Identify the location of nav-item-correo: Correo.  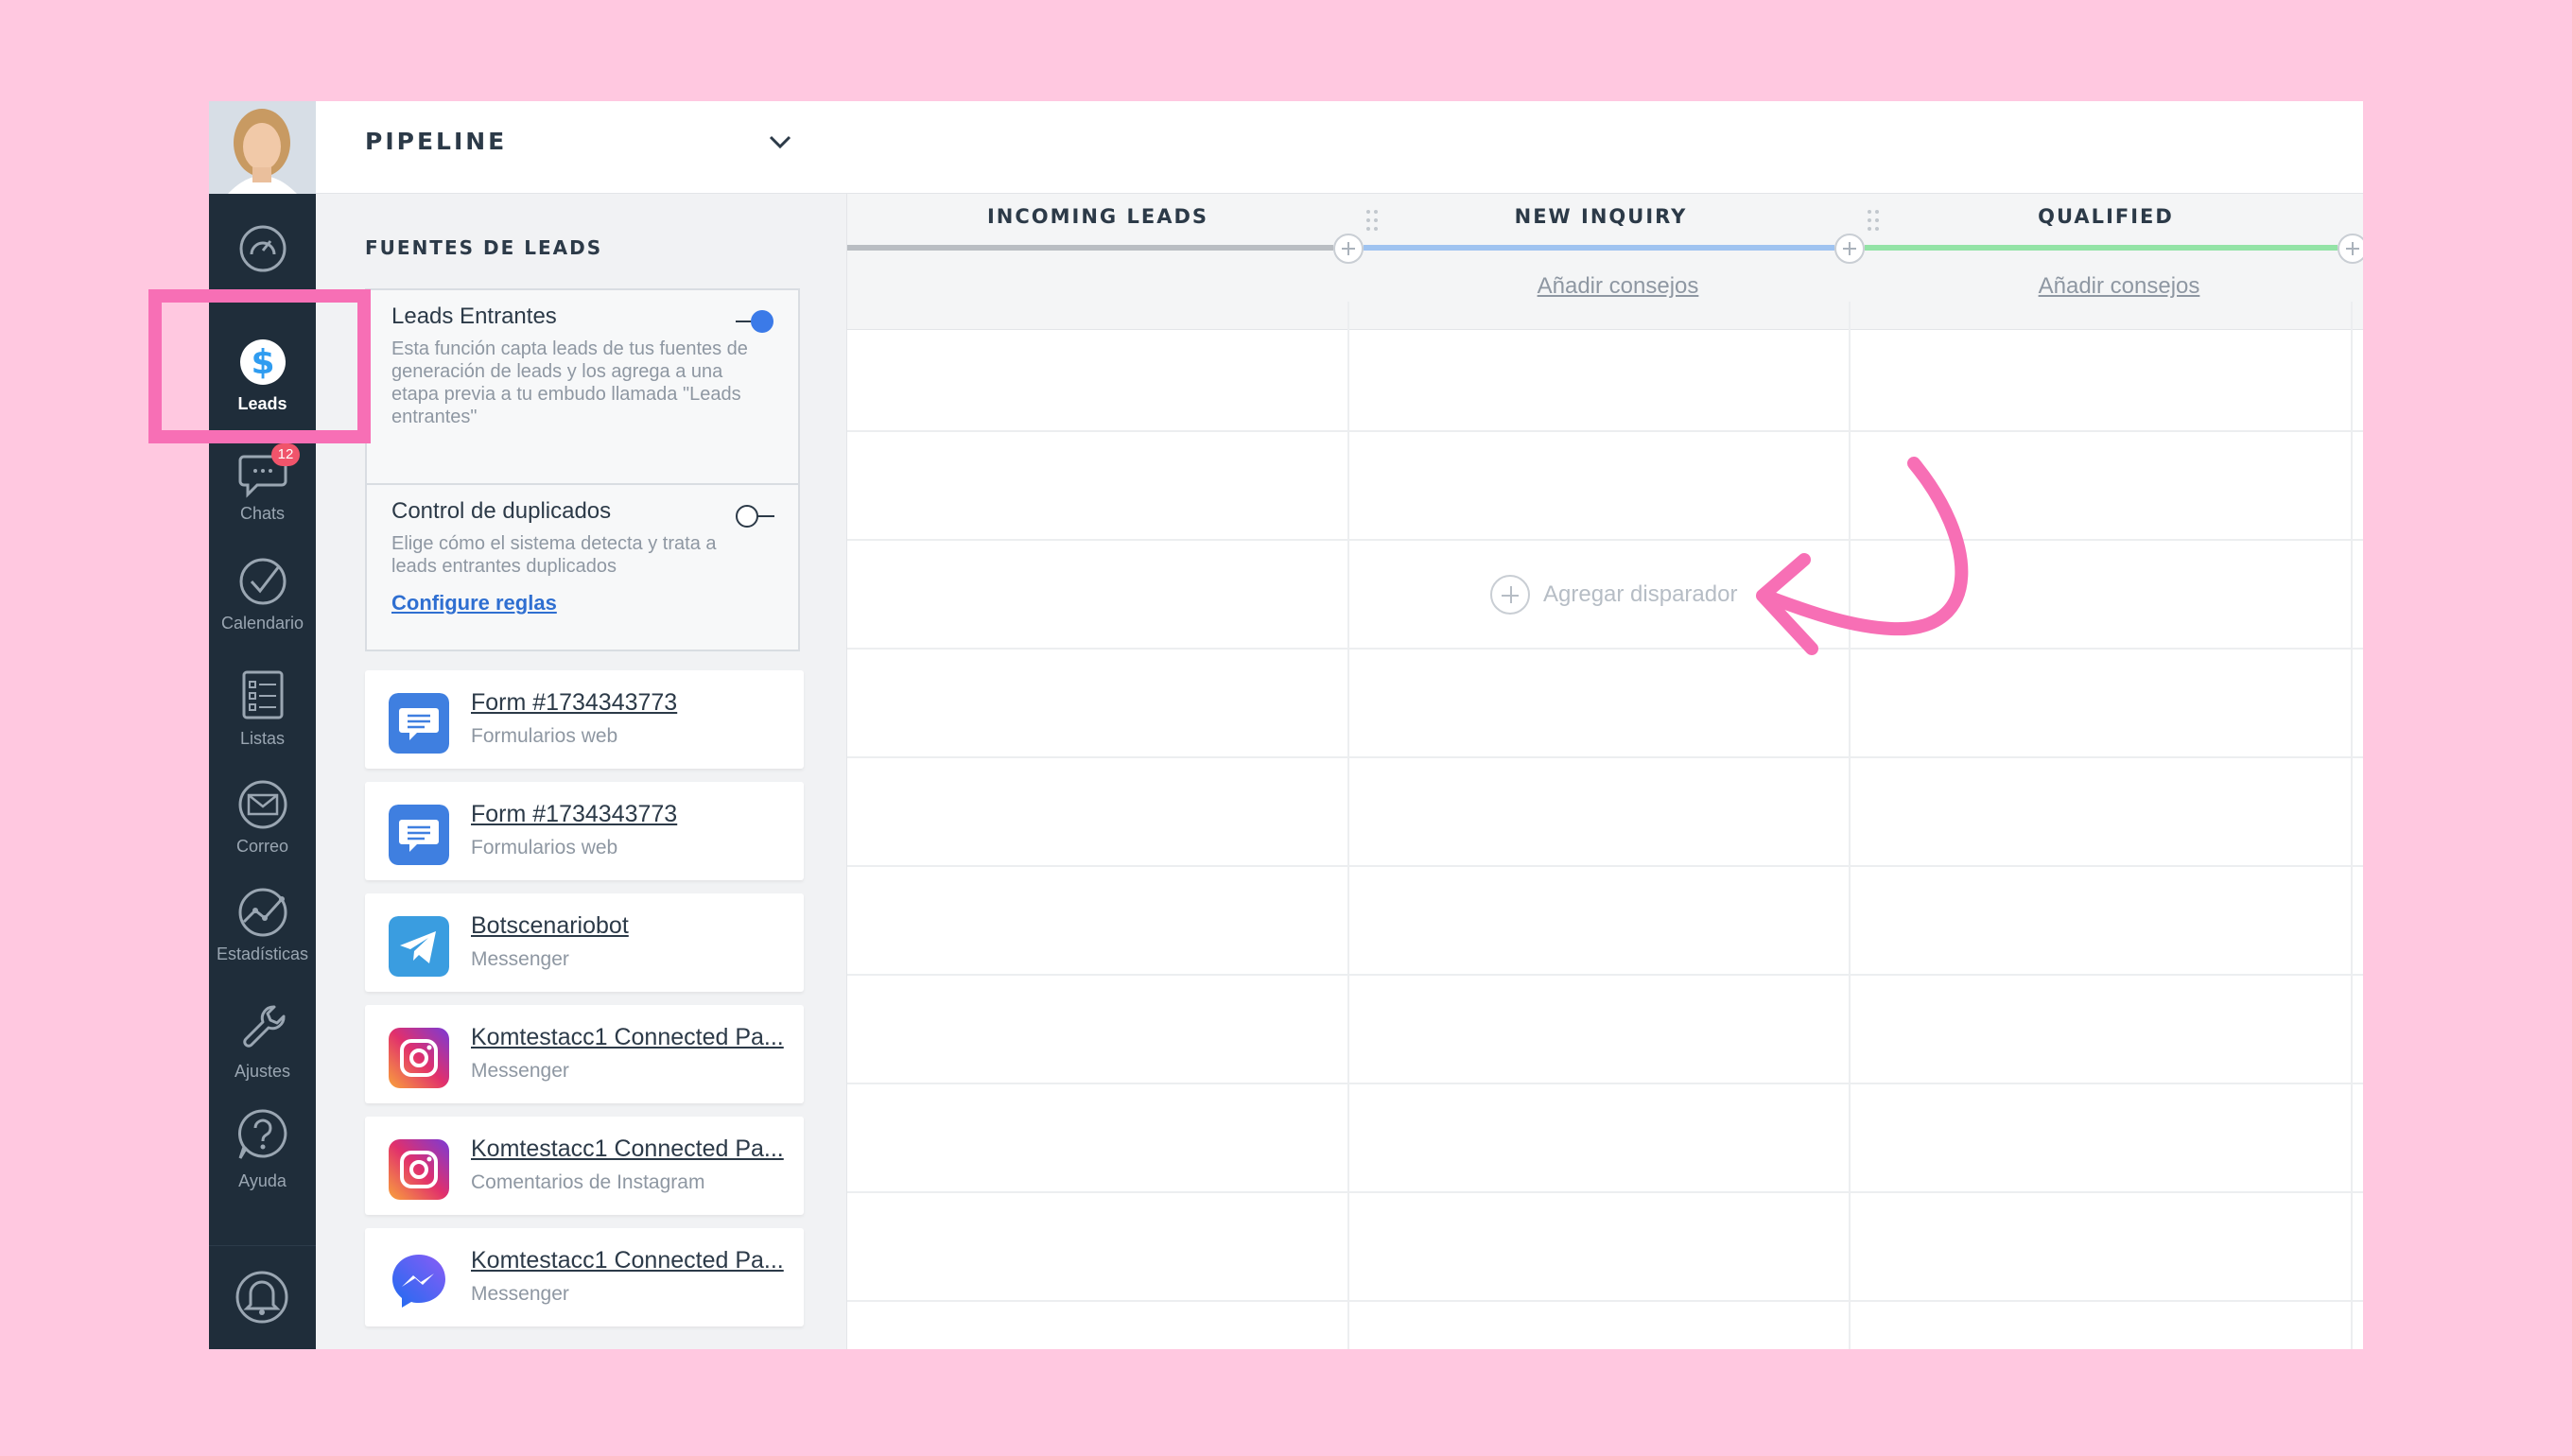
(262, 817).